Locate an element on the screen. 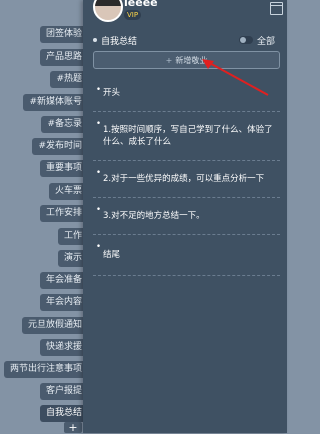  tag-item: 元旦放假通知 is located at coordinates (53, 325).